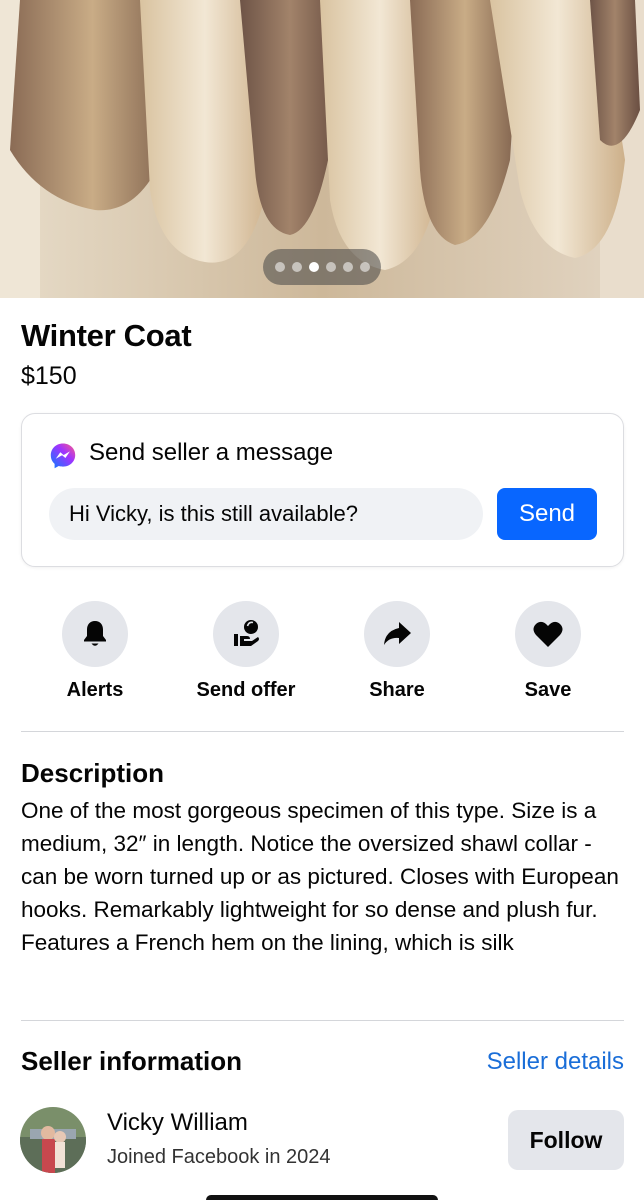 The image size is (644, 1200). What do you see at coordinates (322, 1197) in the screenshot?
I see `home-indicator` at bounding box center [322, 1197].